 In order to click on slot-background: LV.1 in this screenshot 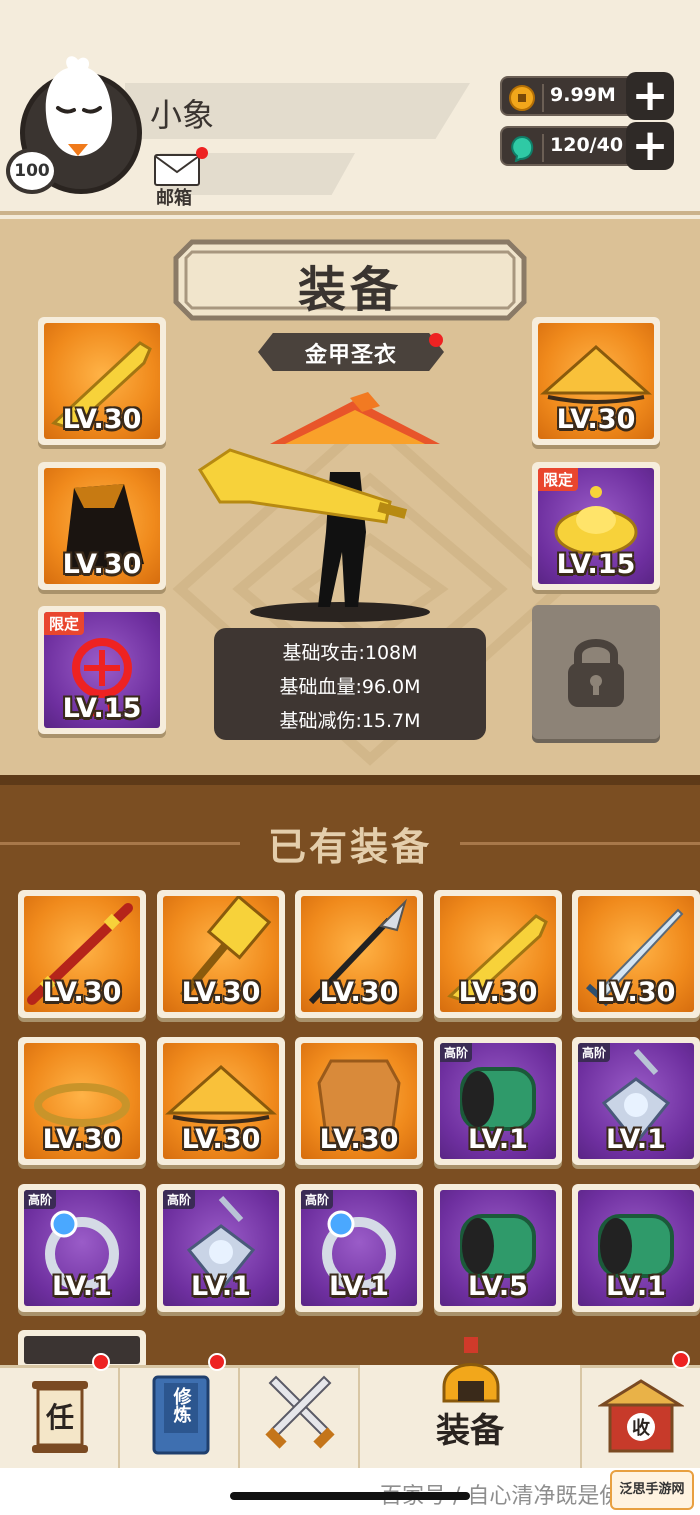, I will do `click(636, 1248)`.